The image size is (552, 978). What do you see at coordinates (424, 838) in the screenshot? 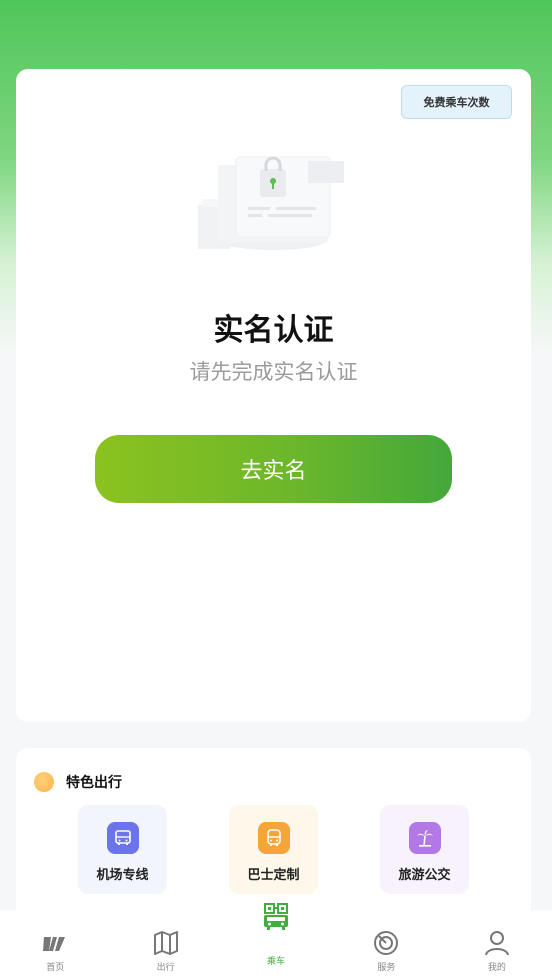
I see `palm-tree-icon` at bounding box center [424, 838].